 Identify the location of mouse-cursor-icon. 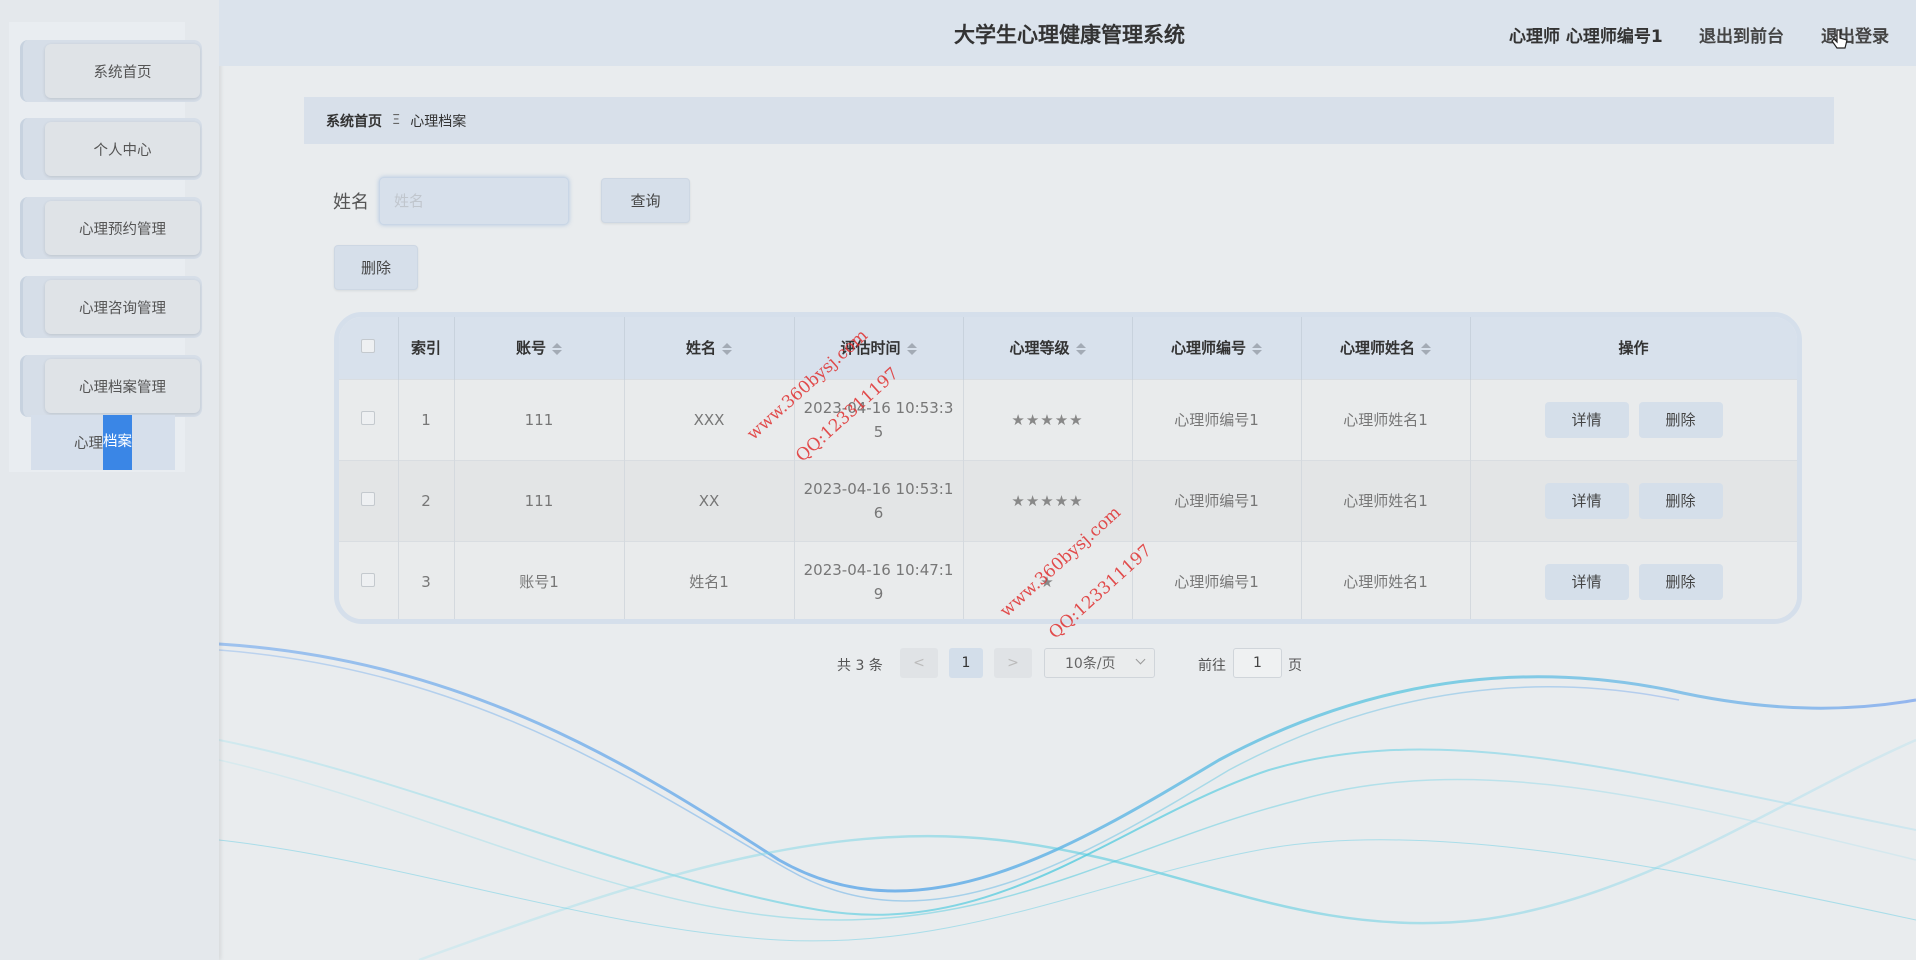
(1839, 39).